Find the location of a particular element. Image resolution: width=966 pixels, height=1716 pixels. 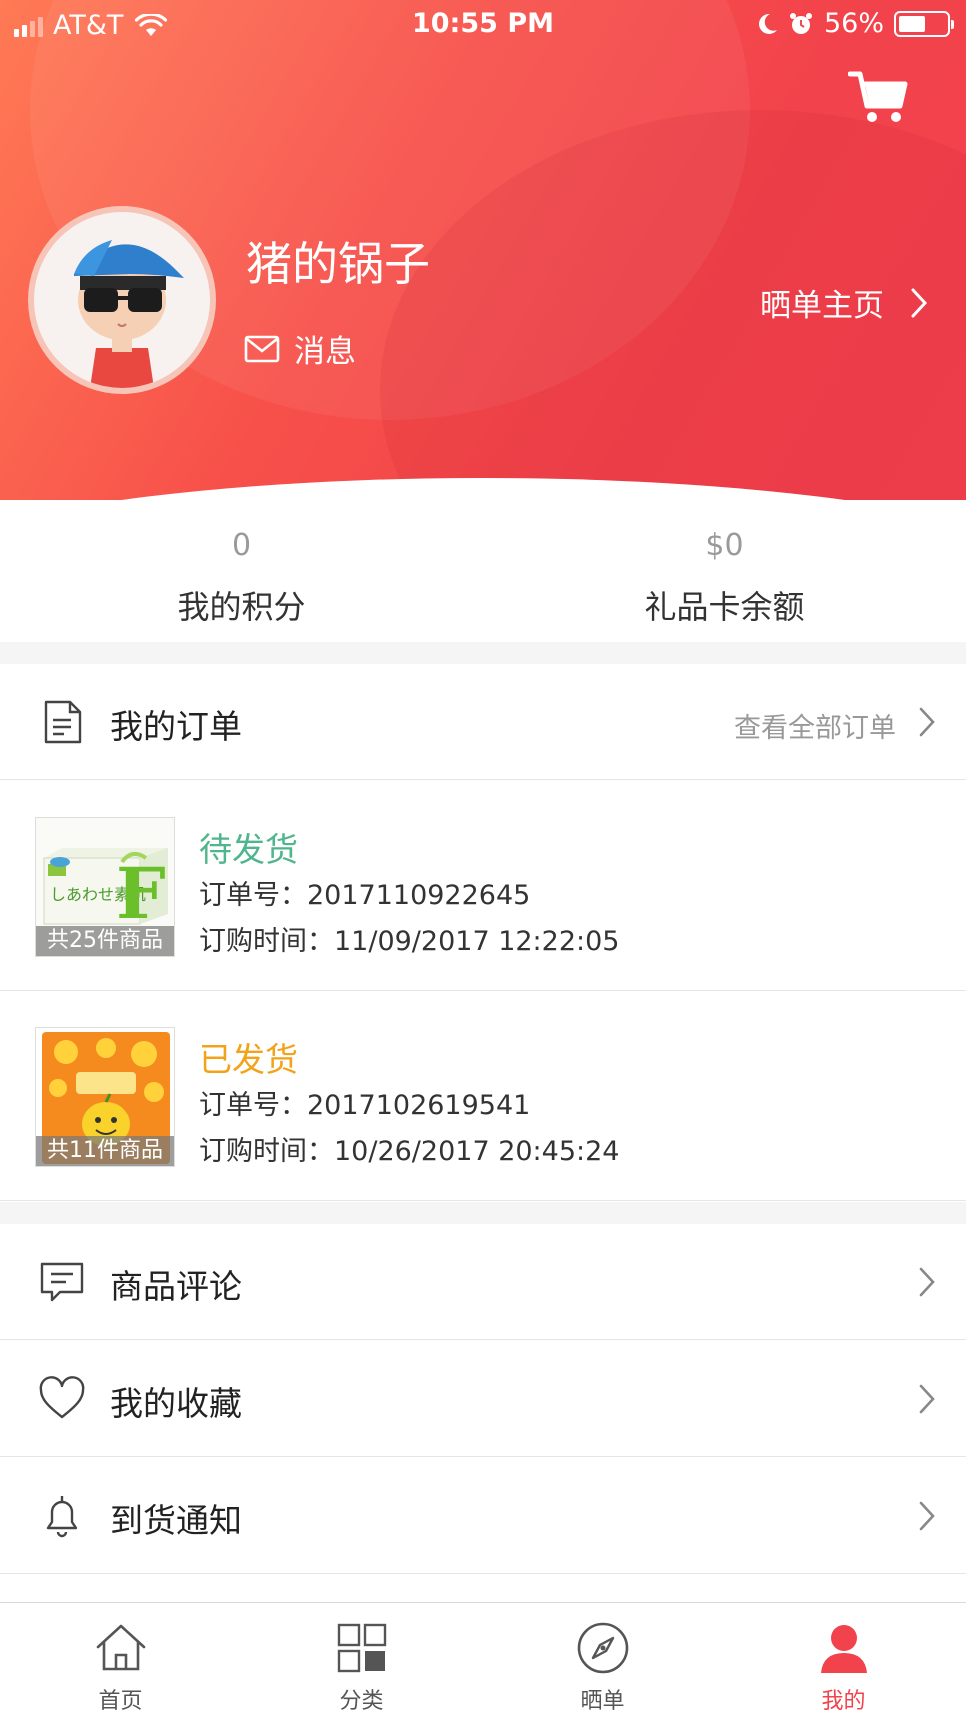

messages-link: 消息 is located at coordinates (300, 348).